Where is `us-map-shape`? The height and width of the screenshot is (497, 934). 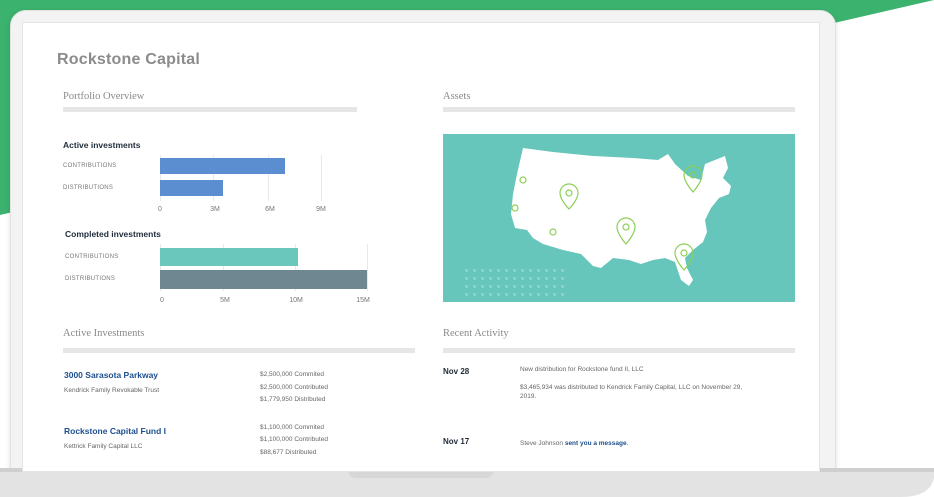
us-map-shape is located at coordinates (621, 217).